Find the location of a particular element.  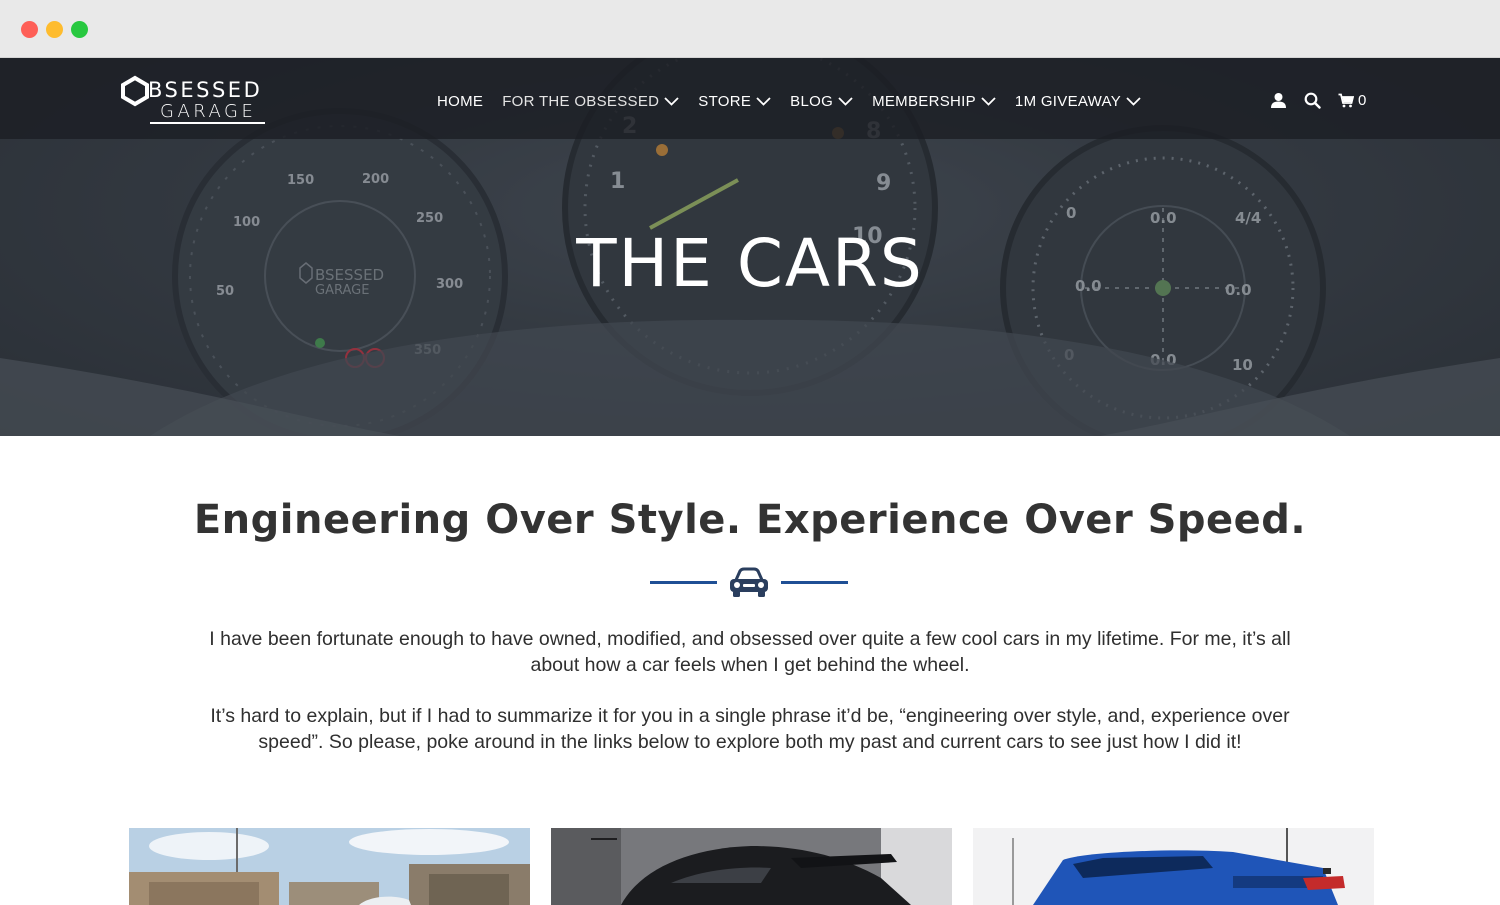

section-divider is located at coordinates (750, 582).